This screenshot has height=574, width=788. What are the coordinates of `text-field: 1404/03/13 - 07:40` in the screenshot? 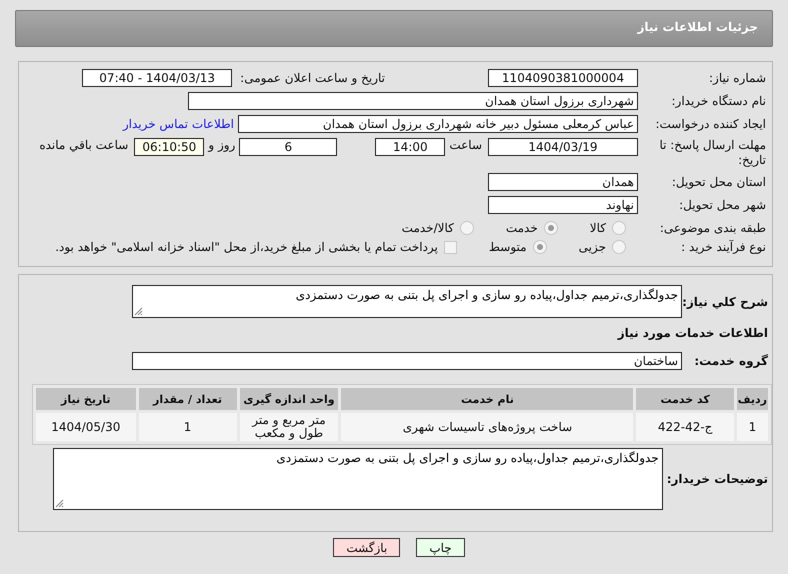 It's located at (157, 78).